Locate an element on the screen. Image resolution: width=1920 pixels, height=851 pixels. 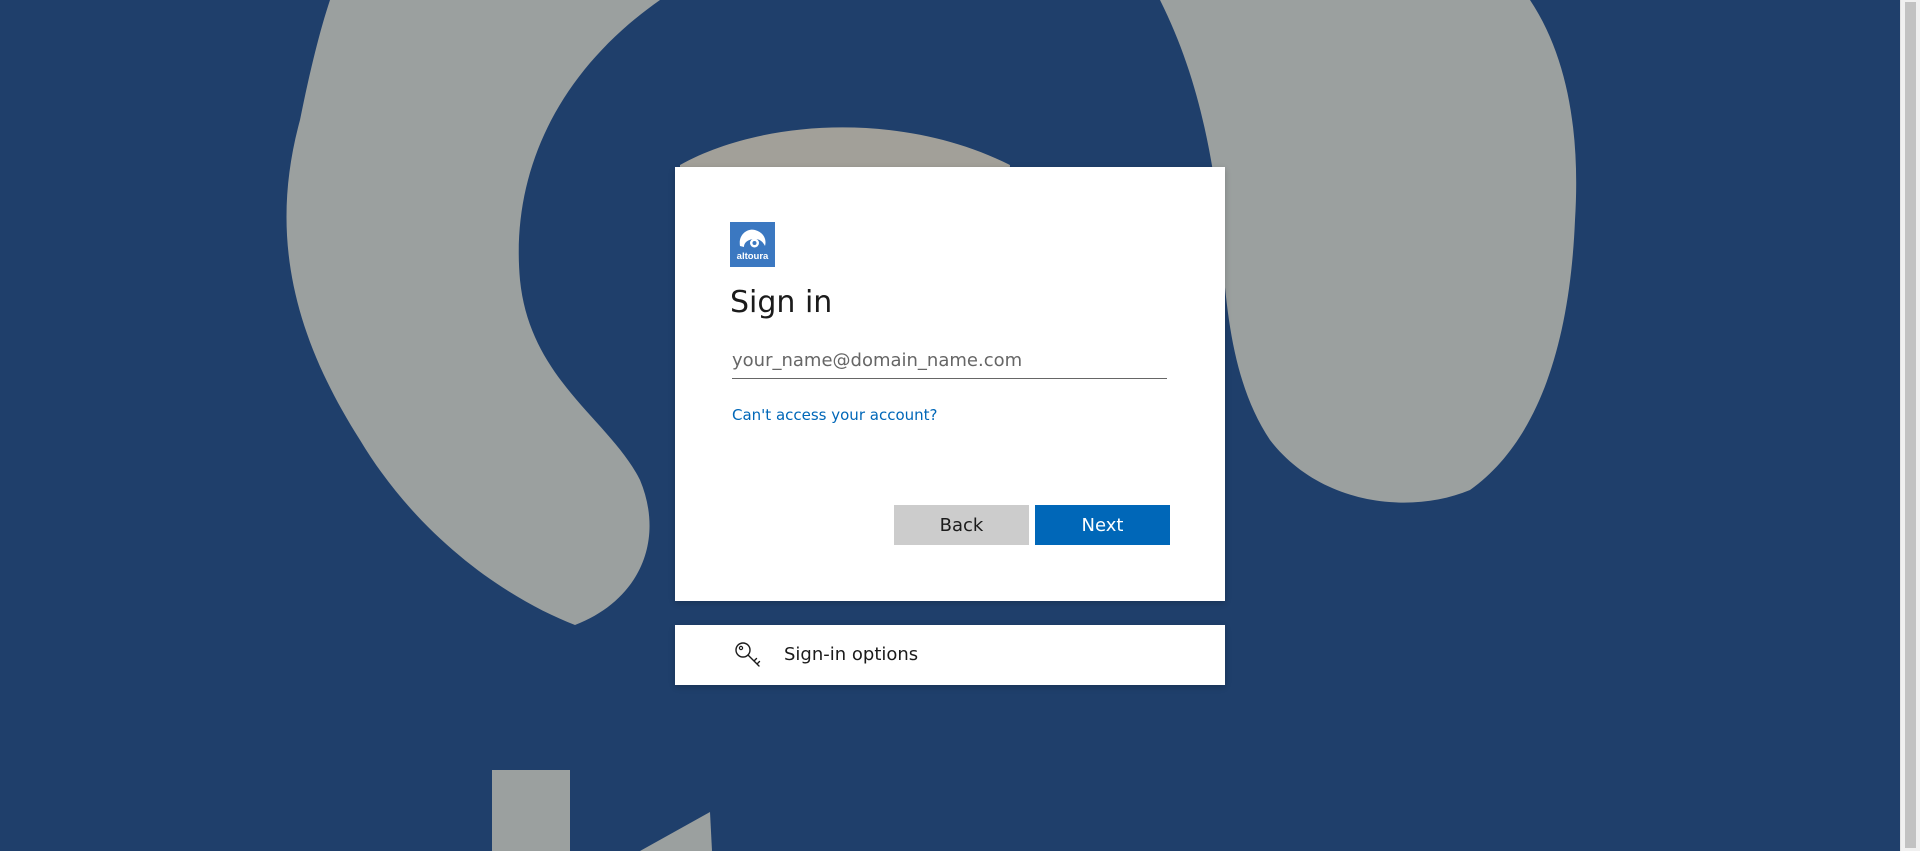
cant-access-account-link: Can't access your account? is located at coordinates (834, 415).